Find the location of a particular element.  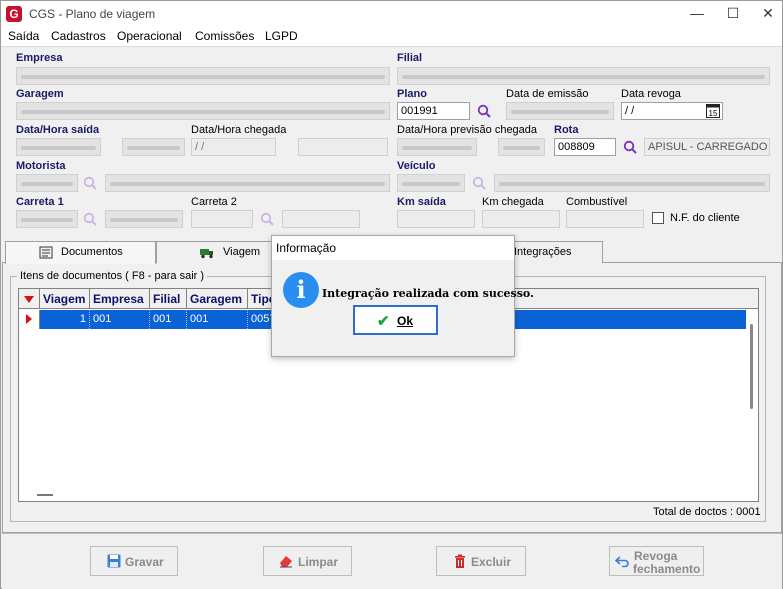

eraser-icon is located at coordinates (286, 562).